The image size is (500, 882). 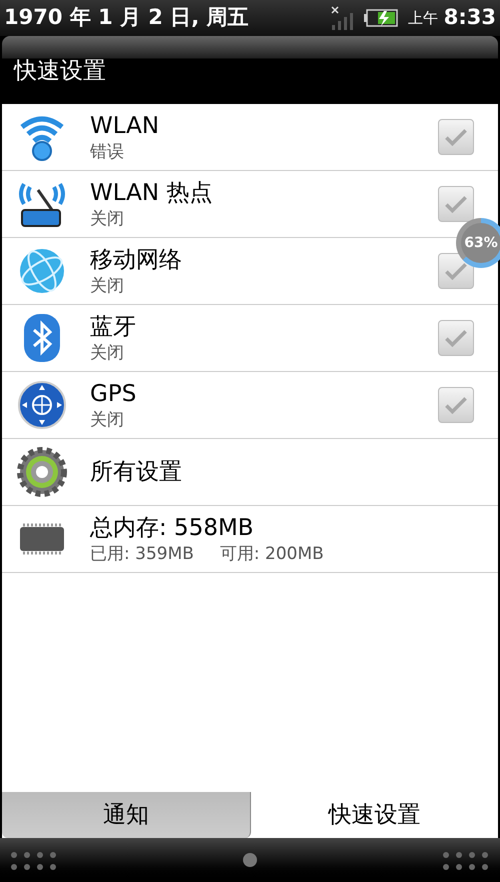 I want to click on battery-charging-icon, so click(x=381, y=18).